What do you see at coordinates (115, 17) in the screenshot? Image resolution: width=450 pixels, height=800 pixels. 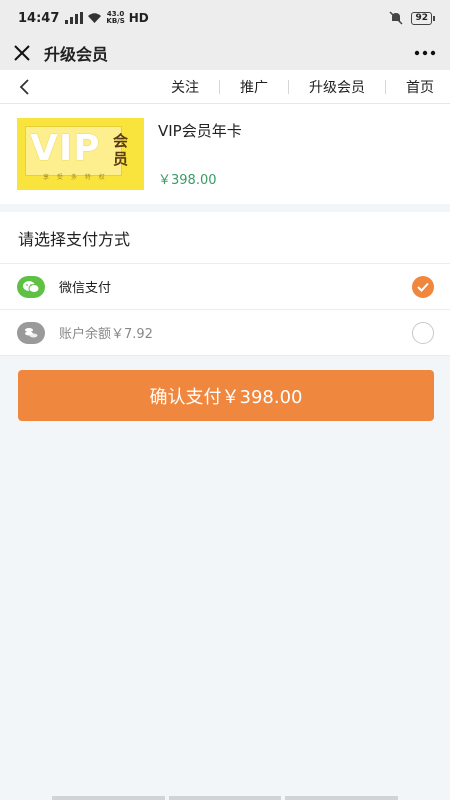 I see `network-speed: 43.0 KB/S` at bounding box center [115, 17].